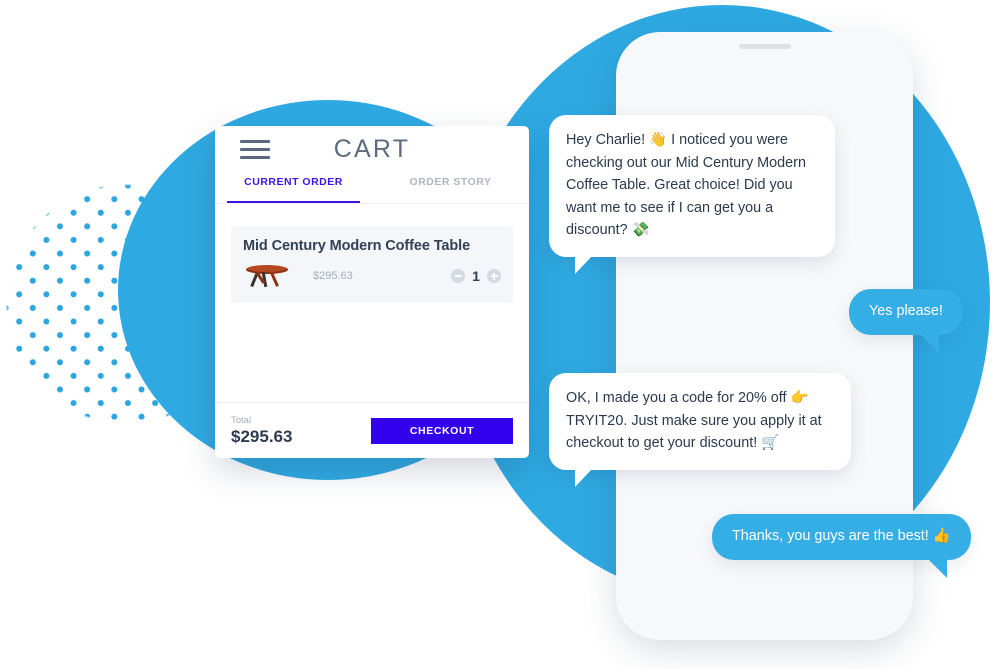 The height and width of the screenshot is (669, 1002). I want to click on total-label: Total, so click(241, 420).